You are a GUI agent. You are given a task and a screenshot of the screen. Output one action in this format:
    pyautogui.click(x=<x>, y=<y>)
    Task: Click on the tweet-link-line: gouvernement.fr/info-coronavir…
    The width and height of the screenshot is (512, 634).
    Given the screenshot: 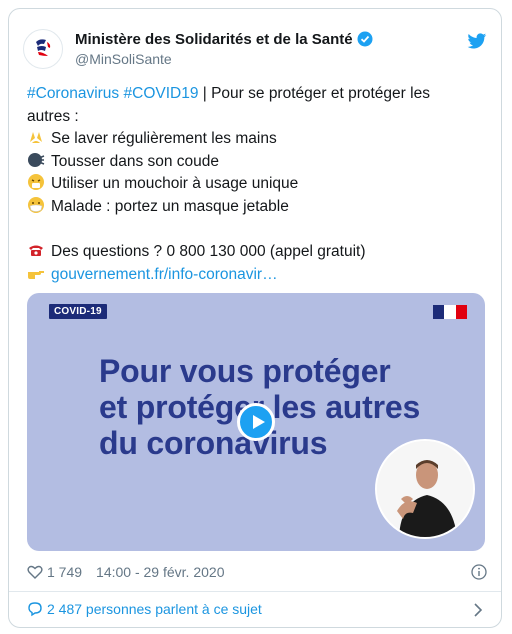 What is the action you would take?
    pyautogui.click(x=252, y=275)
    